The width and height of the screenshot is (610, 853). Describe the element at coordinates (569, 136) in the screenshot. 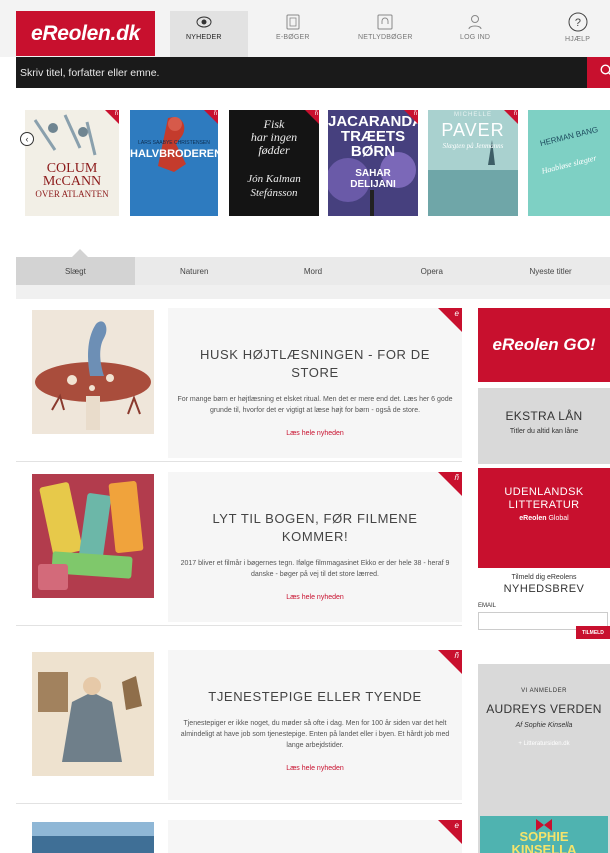

I see `cover-author: HERMAN BANG` at that location.